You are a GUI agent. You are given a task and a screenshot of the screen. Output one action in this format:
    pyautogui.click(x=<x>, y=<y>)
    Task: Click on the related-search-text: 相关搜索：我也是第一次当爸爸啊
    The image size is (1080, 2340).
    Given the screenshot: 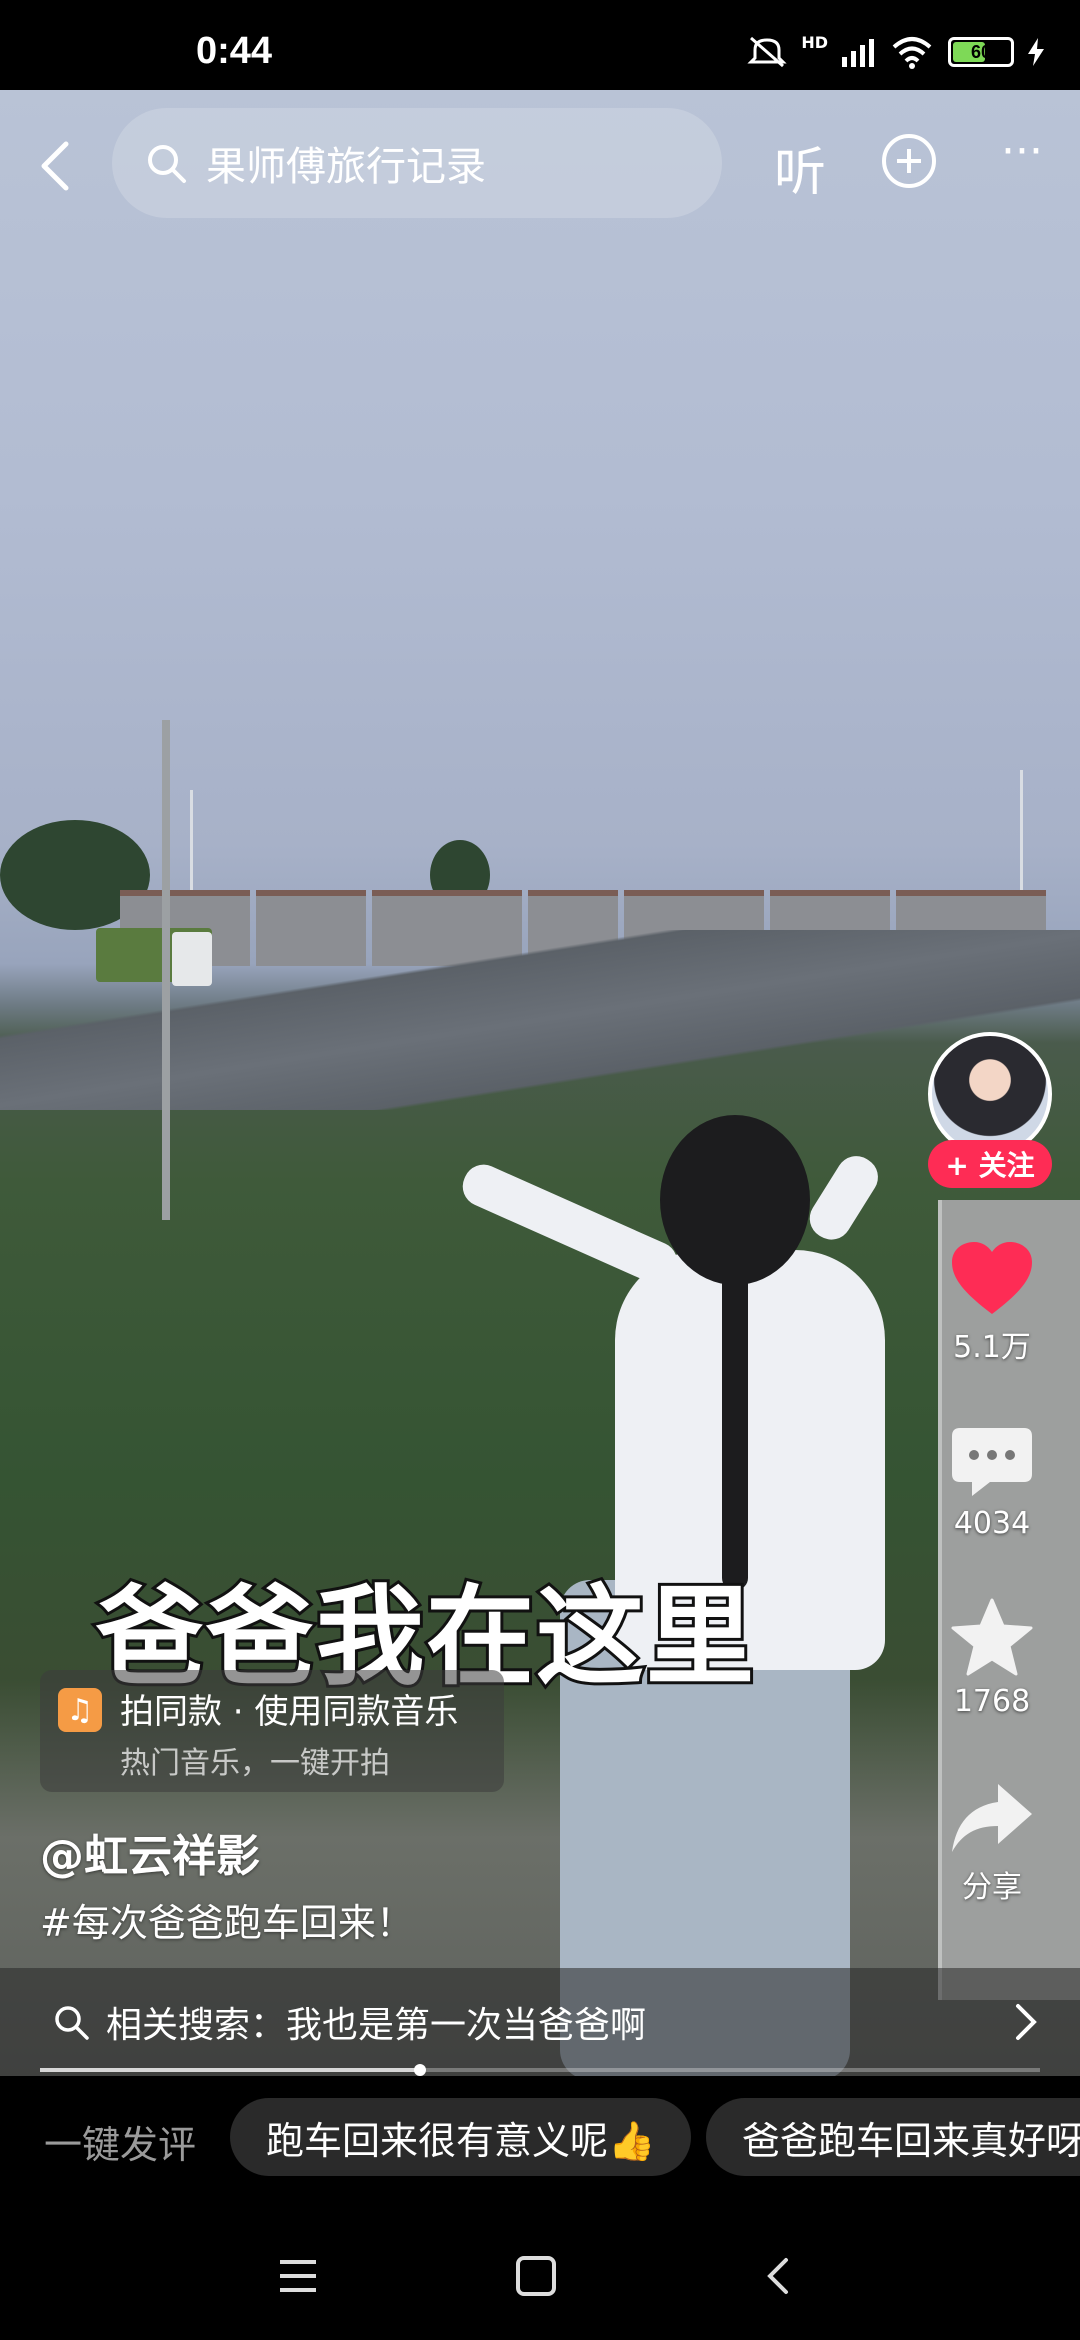 What is the action you would take?
    pyautogui.click(x=376, y=2025)
    